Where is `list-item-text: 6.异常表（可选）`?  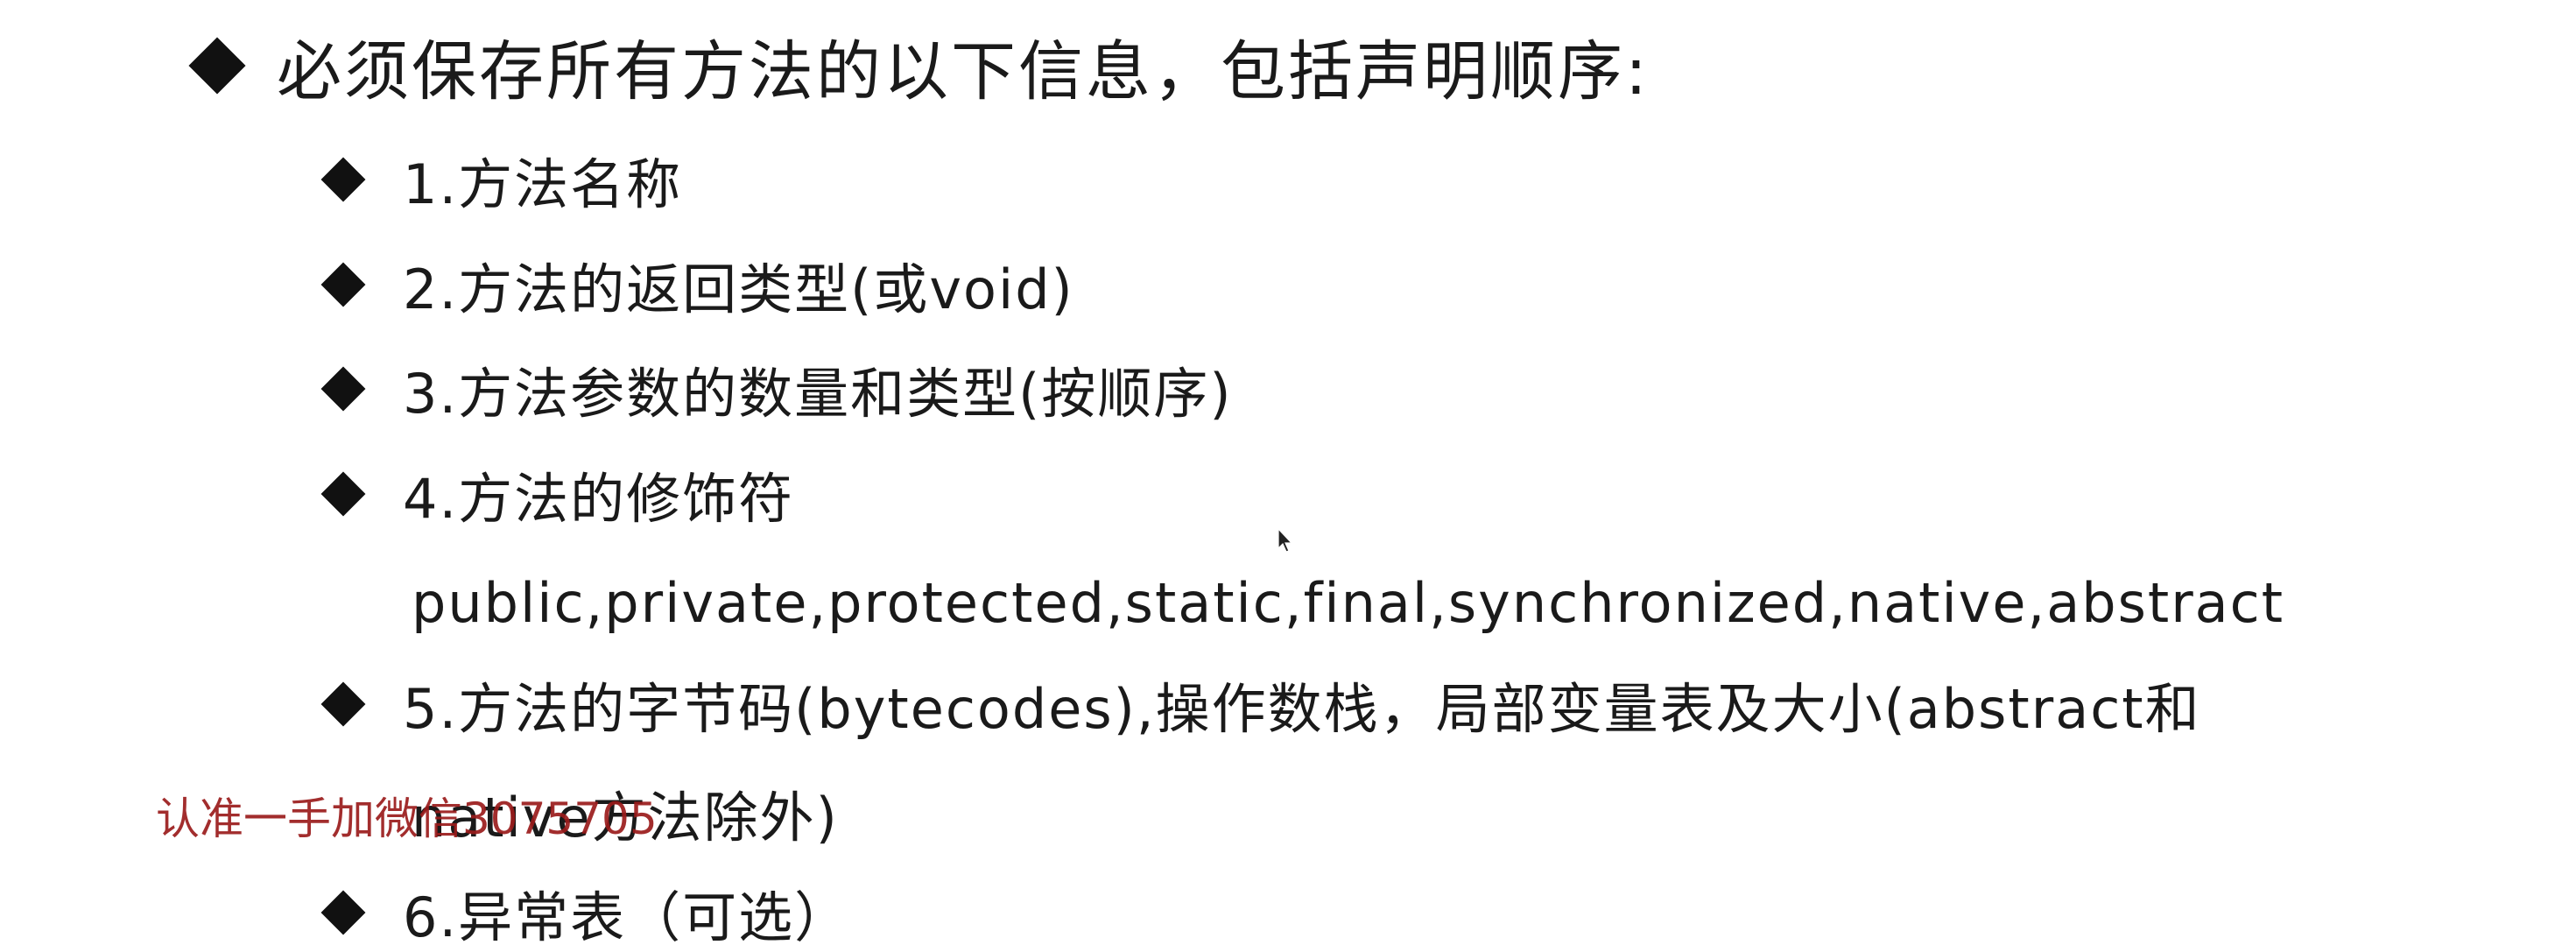
list-item-text: 6.异常表（可选） is located at coordinates (627, 917).